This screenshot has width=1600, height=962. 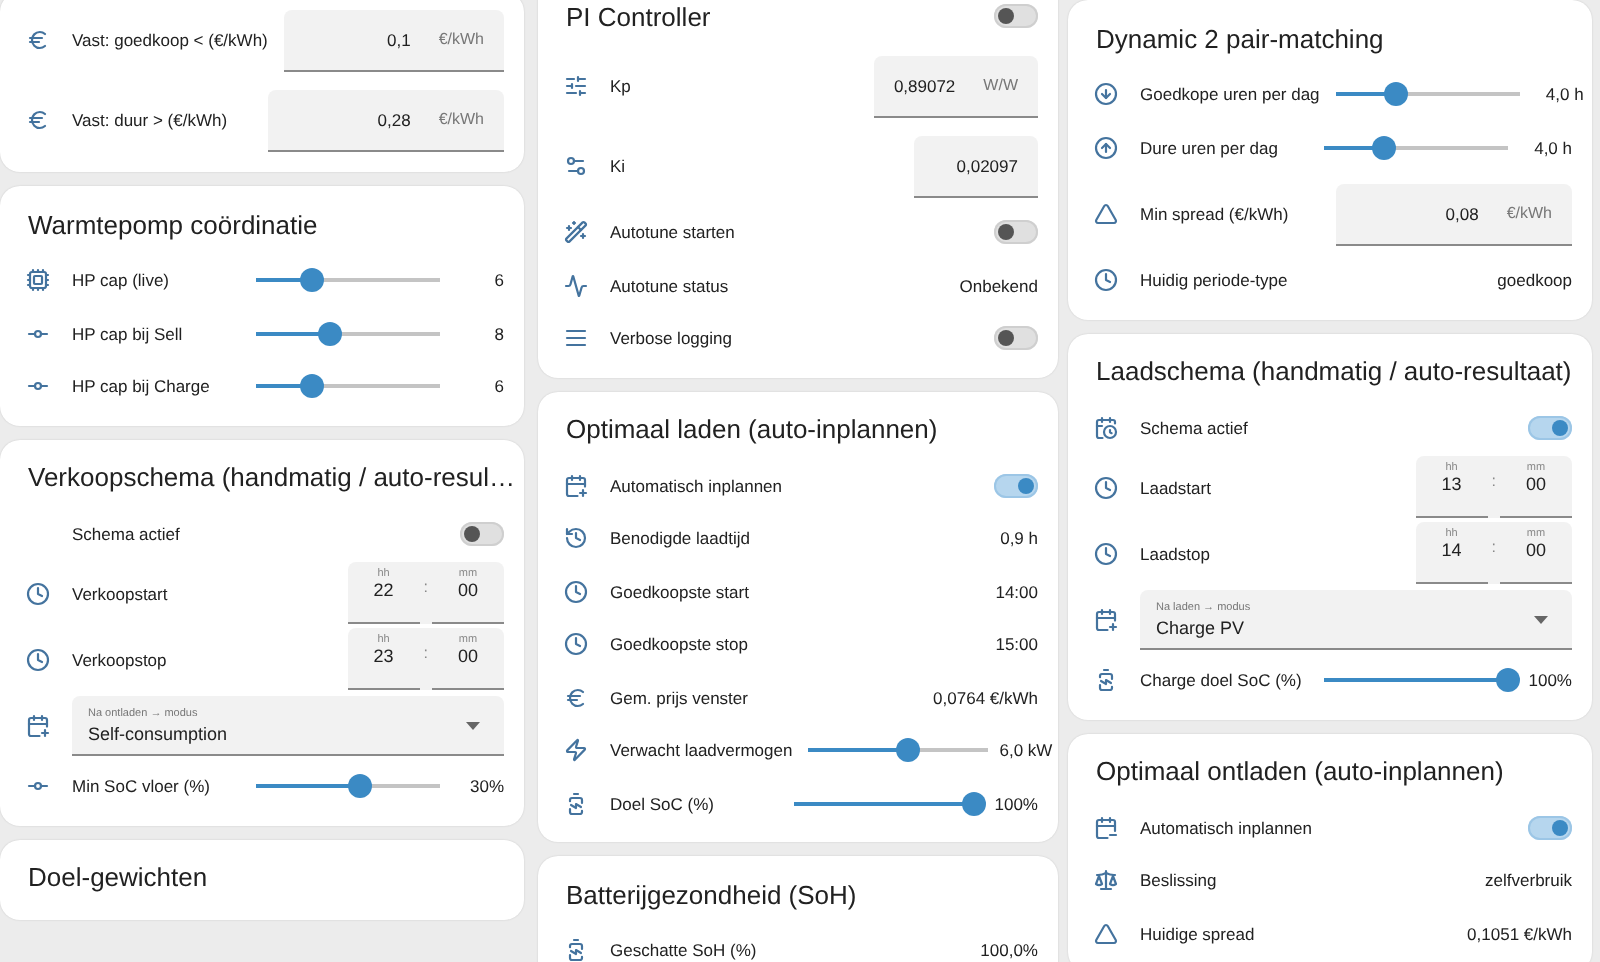 I want to click on state-value: zelfverbruik, so click(x=1528, y=880).